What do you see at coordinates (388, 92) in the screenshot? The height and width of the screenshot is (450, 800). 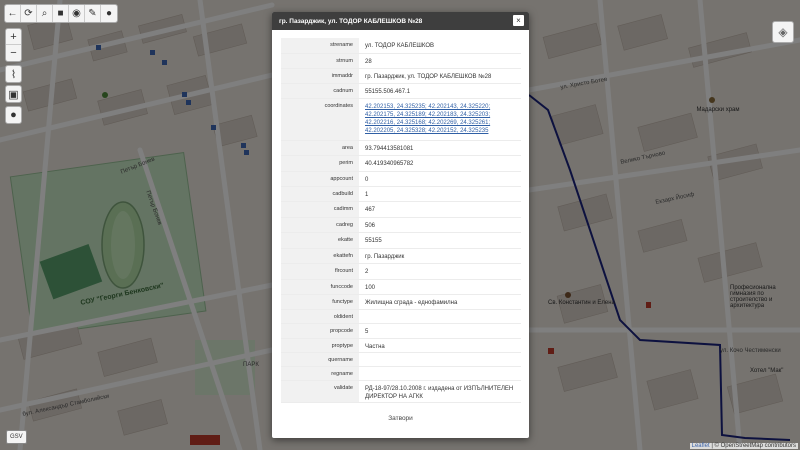 I see `attribute-value: 55155.506.467.1` at bounding box center [388, 92].